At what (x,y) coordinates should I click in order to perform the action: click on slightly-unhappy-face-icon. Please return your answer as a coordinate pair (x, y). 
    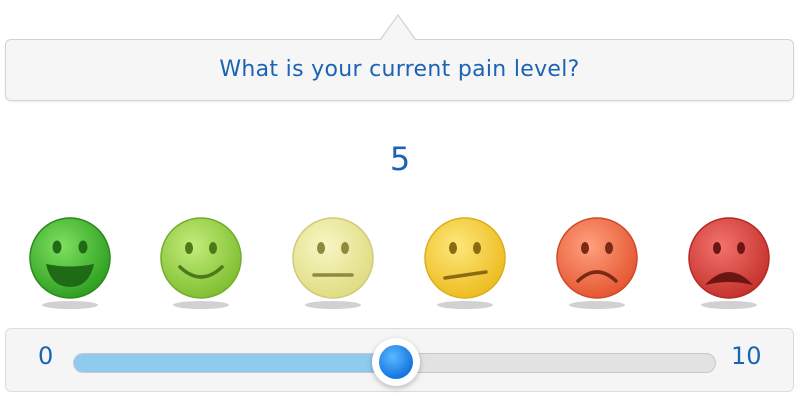
    Looking at the image, I should click on (465, 263).